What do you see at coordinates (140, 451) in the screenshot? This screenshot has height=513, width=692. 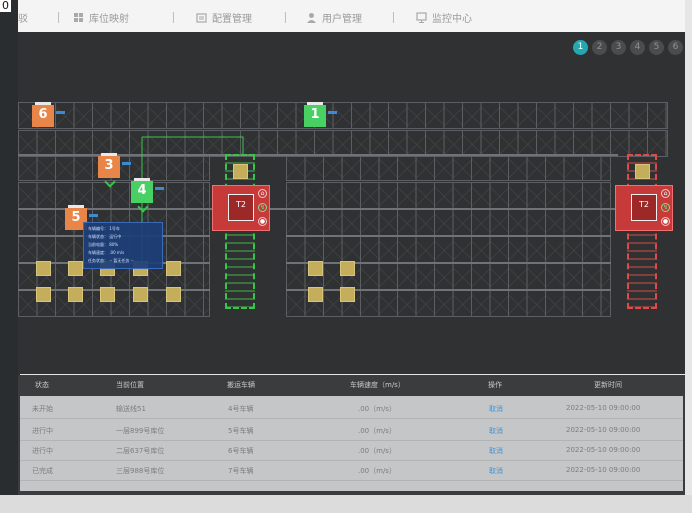 I see `cell-location: 二层637号库位` at bounding box center [140, 451].